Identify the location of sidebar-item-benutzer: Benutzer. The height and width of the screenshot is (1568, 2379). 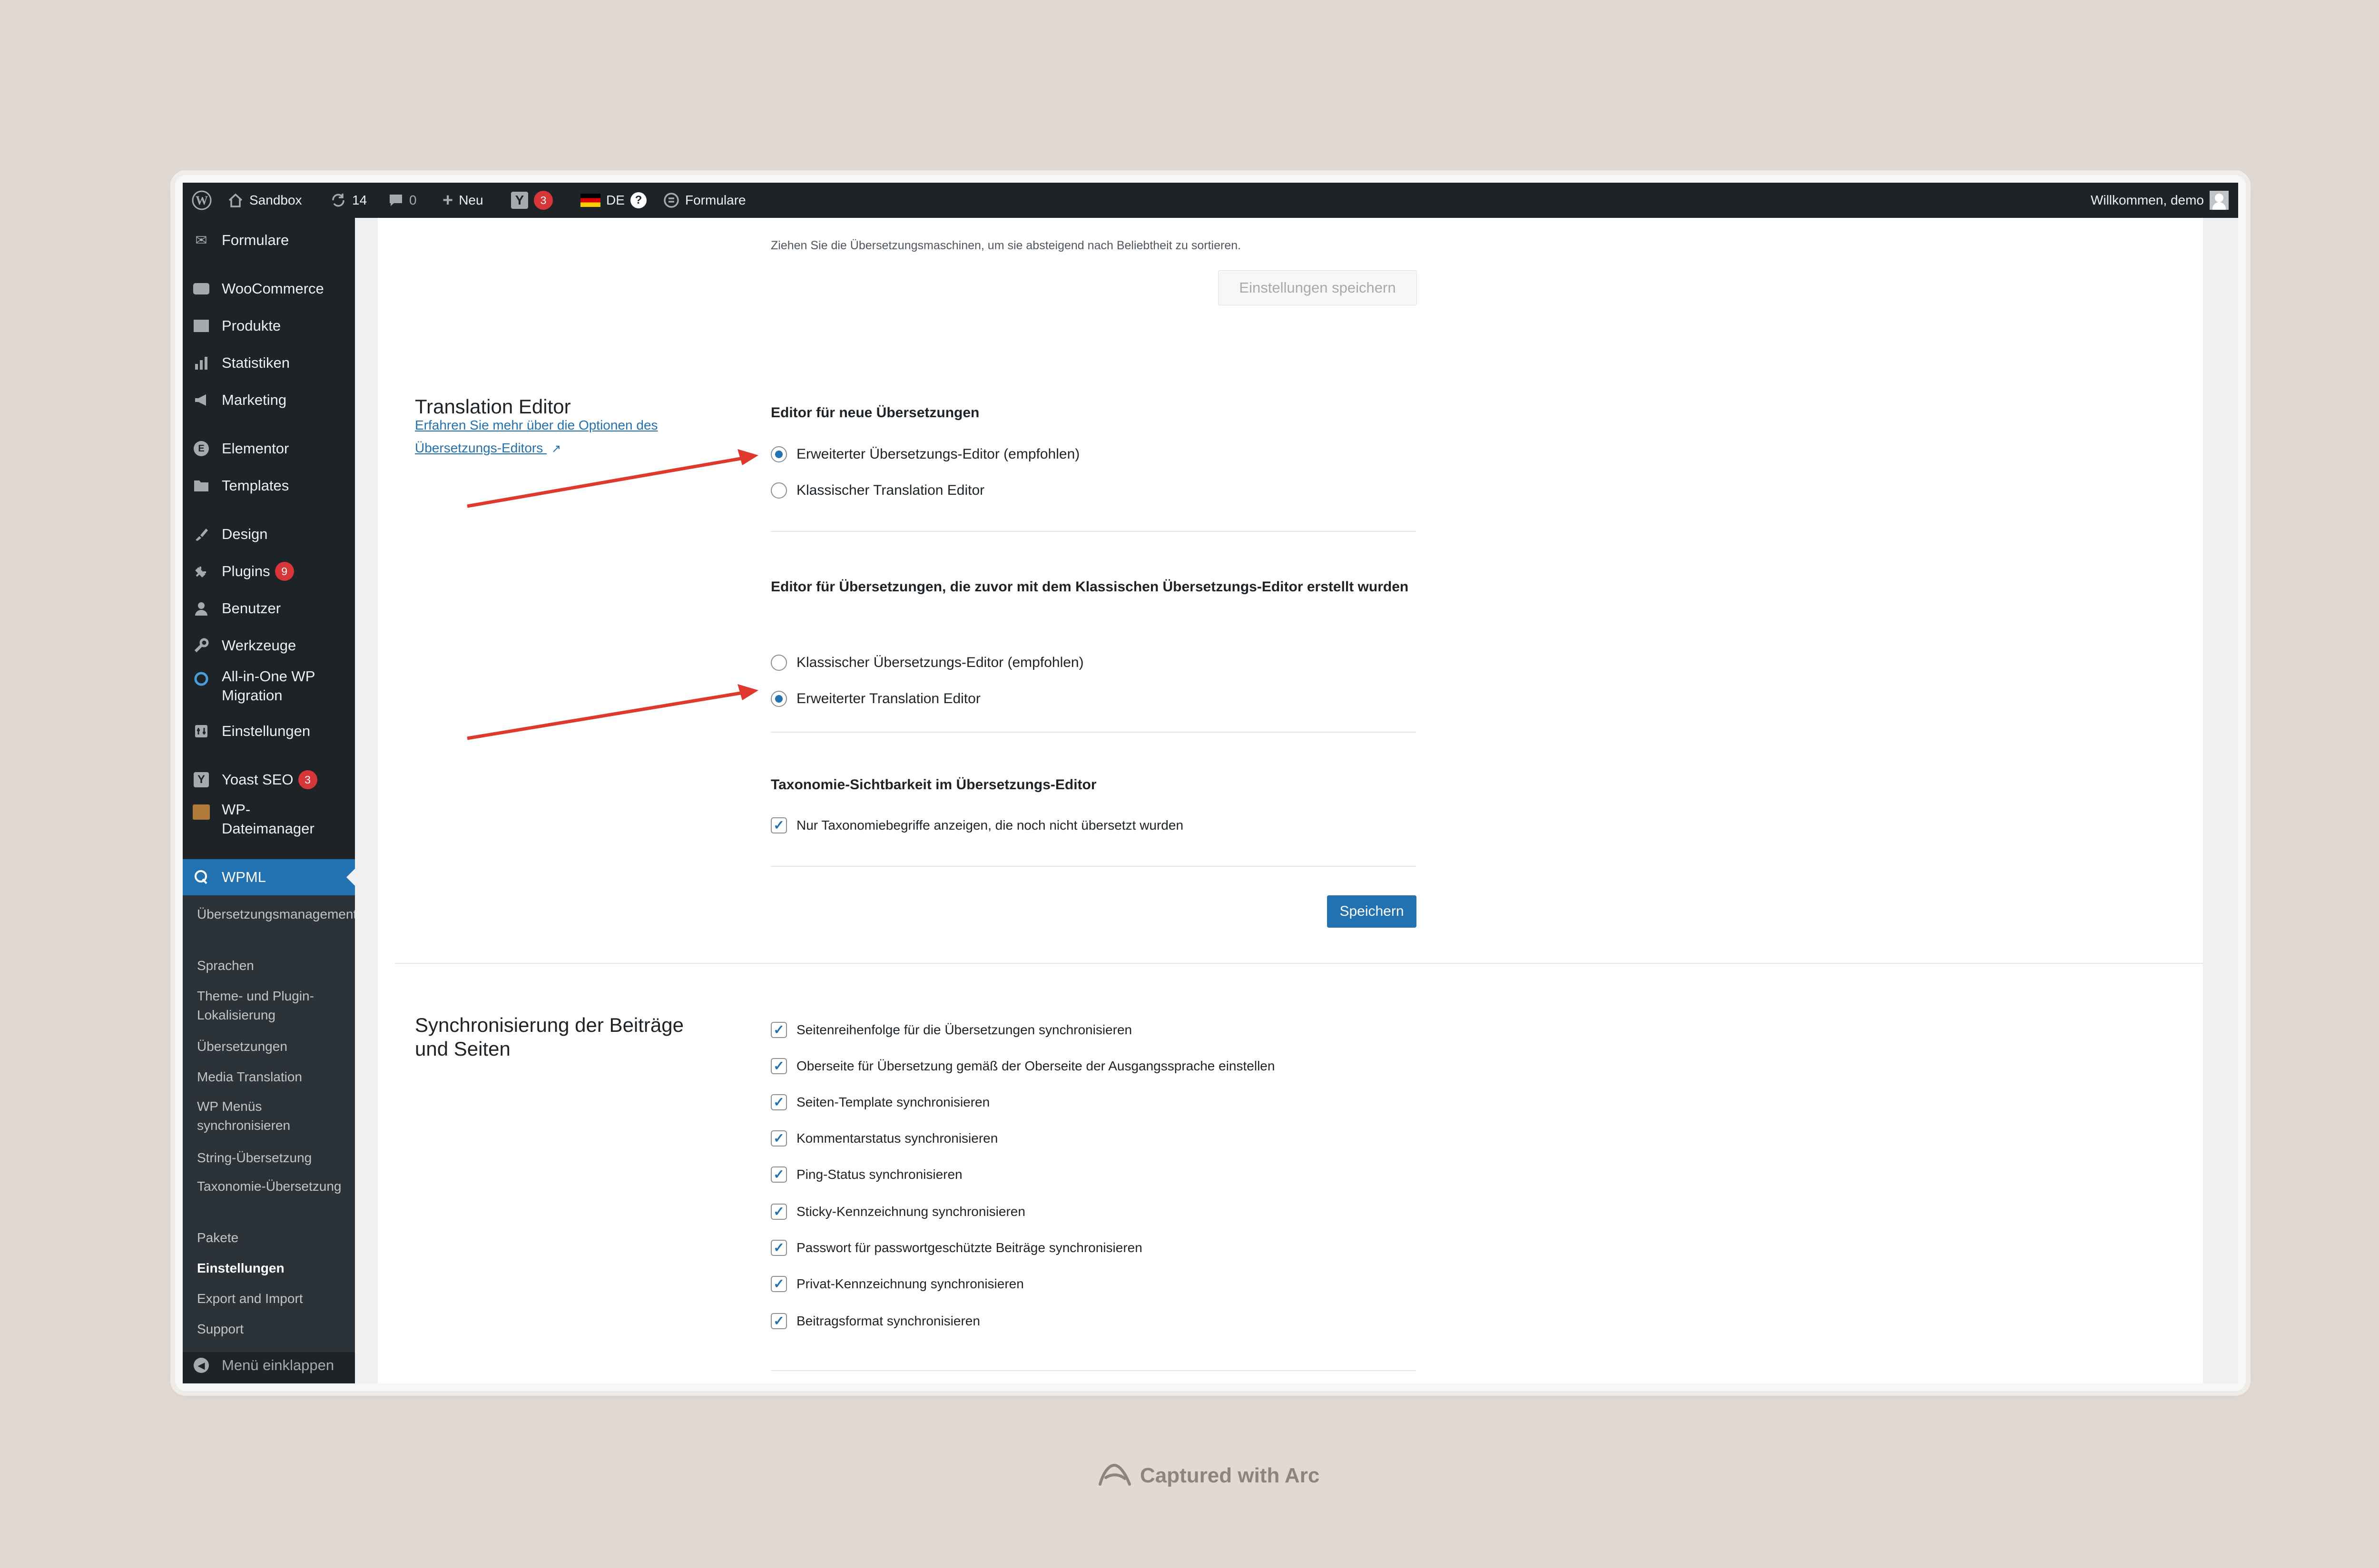
(269, 608).